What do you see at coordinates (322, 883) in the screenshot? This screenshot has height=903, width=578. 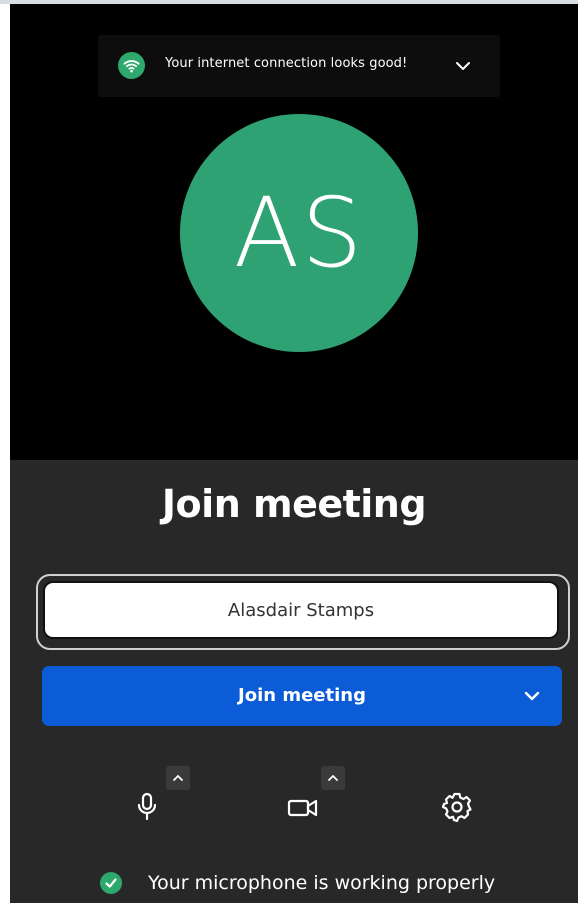 I see `mic-status-message: Your microphone is working properly` at bounding box center [322, 883].